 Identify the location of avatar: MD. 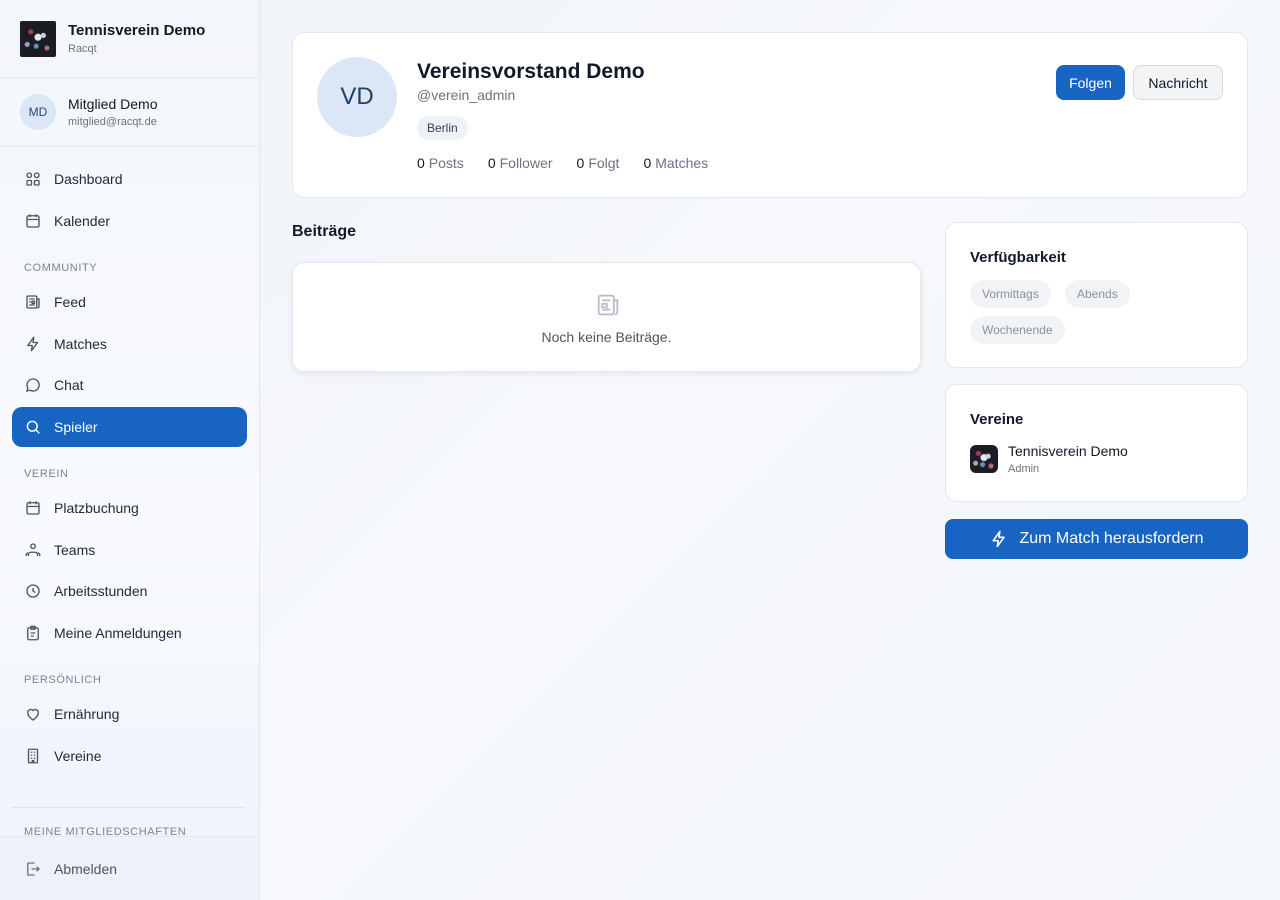
(38, 112).